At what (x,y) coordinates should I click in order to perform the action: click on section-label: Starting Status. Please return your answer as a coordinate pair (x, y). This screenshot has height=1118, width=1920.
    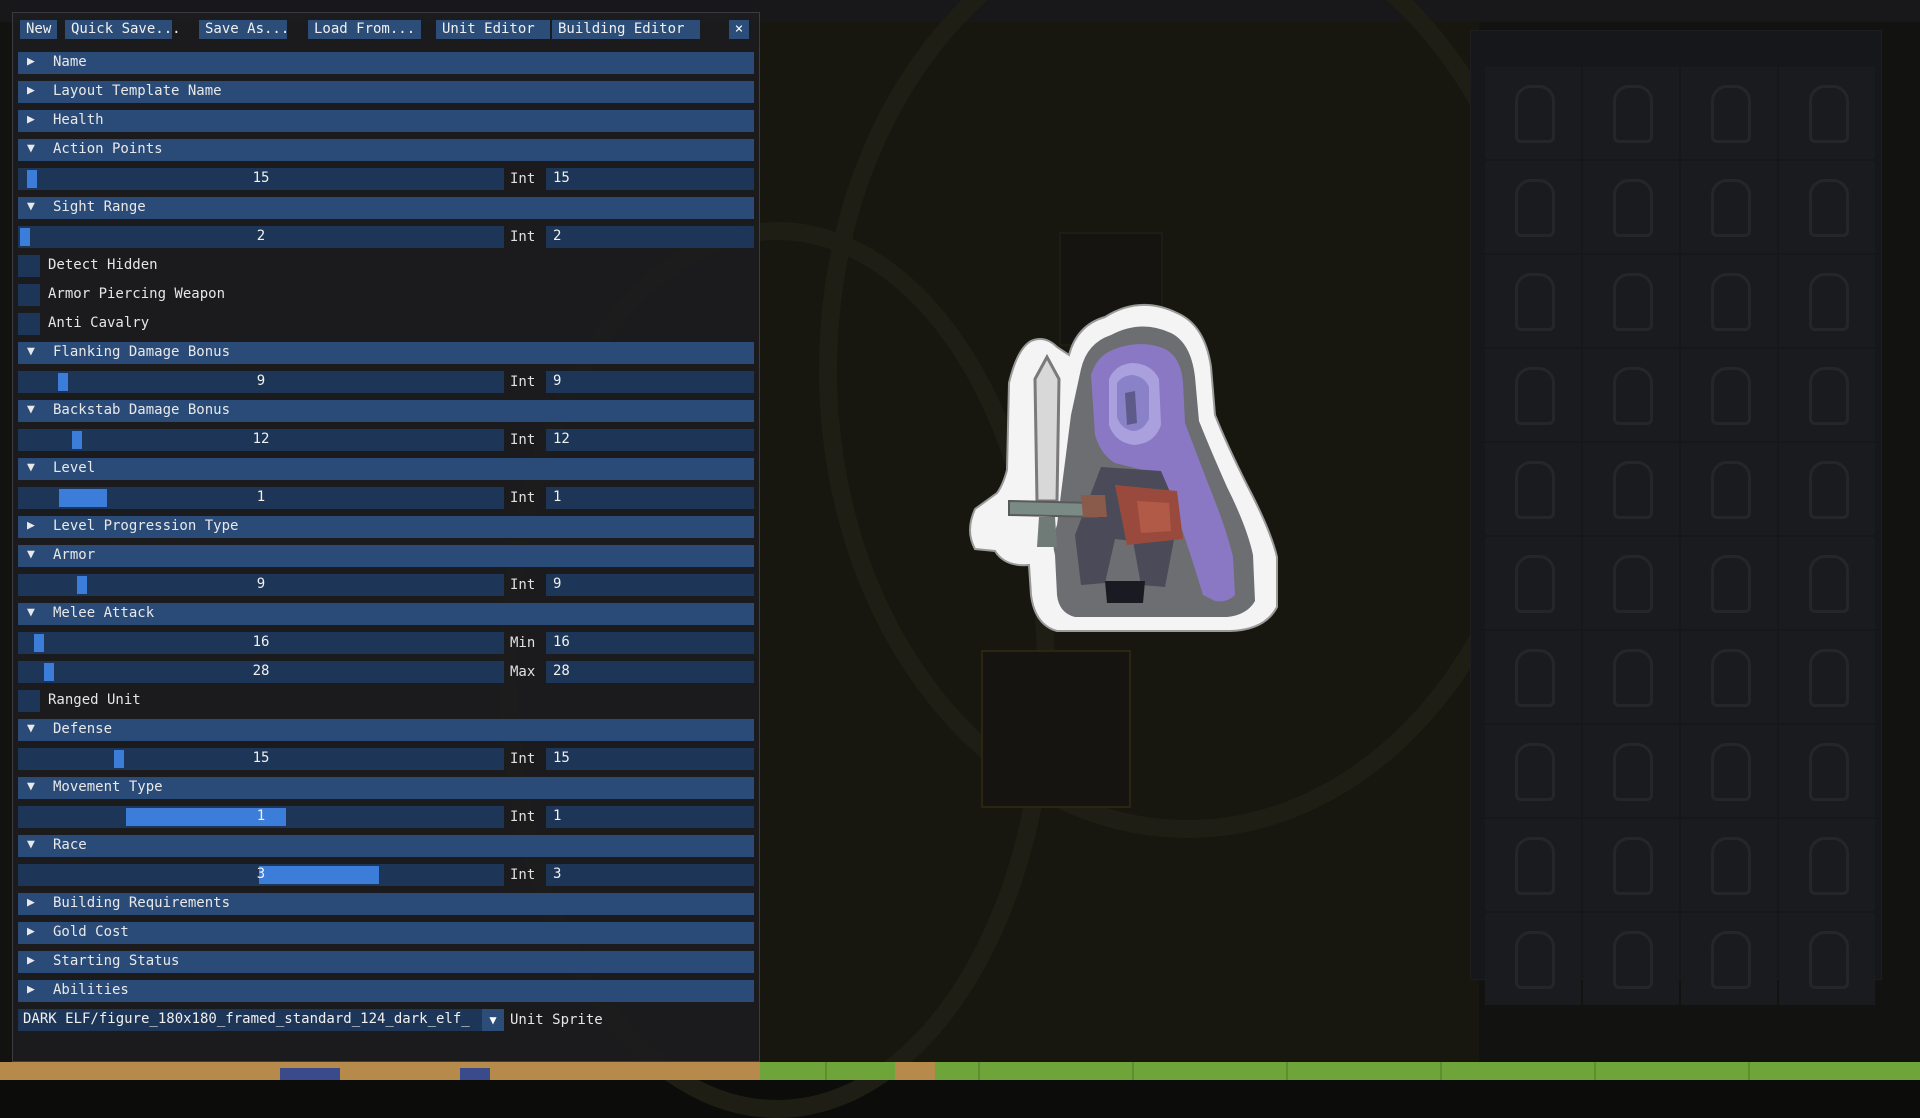
    Looking at the image, I should click on (116, 961).